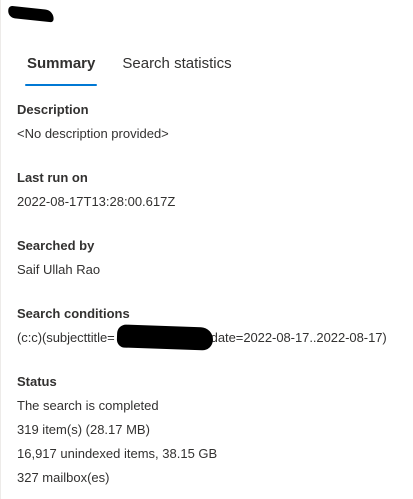  What do you see at coordinates (93, 133) in the screenshot?
I see `description-value: <No description provided>` at bounding box center [93, 133].